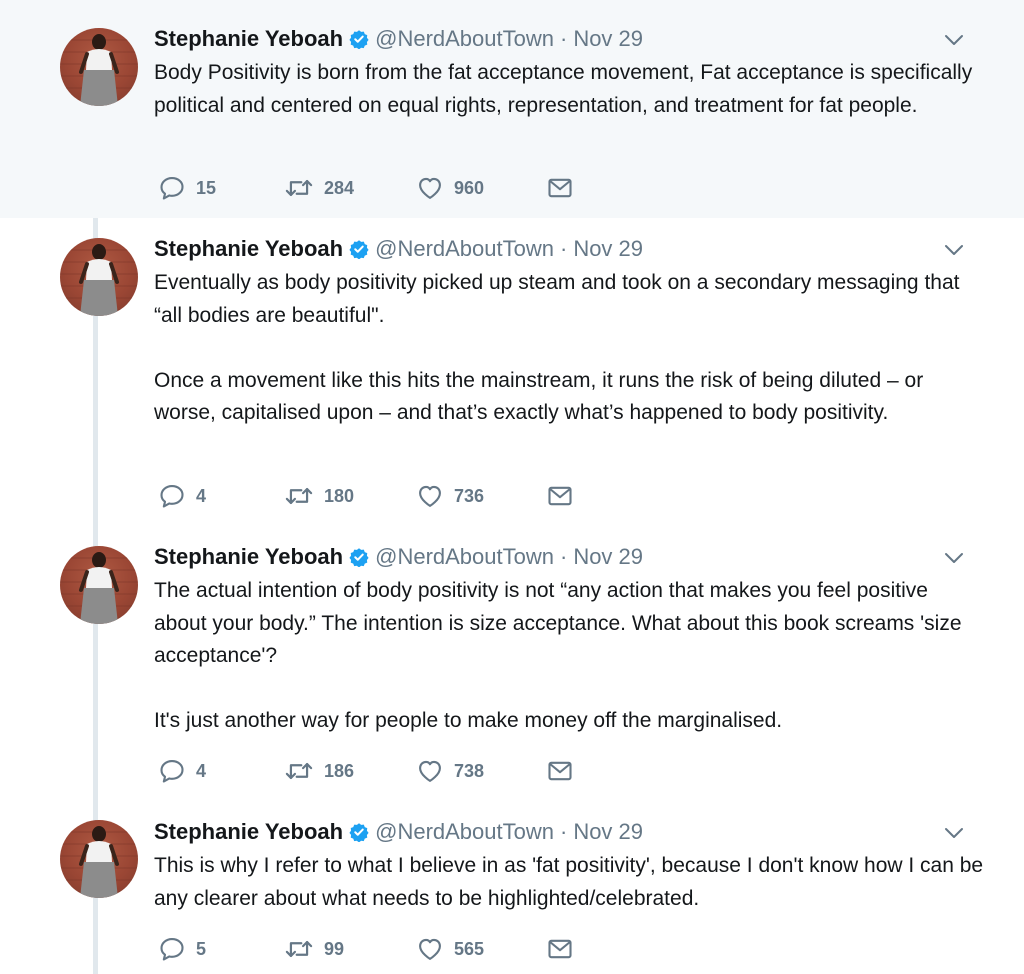 This screenshot has width=1024, height=974. I want to click on retweet-count: 284, so click(339, 187).